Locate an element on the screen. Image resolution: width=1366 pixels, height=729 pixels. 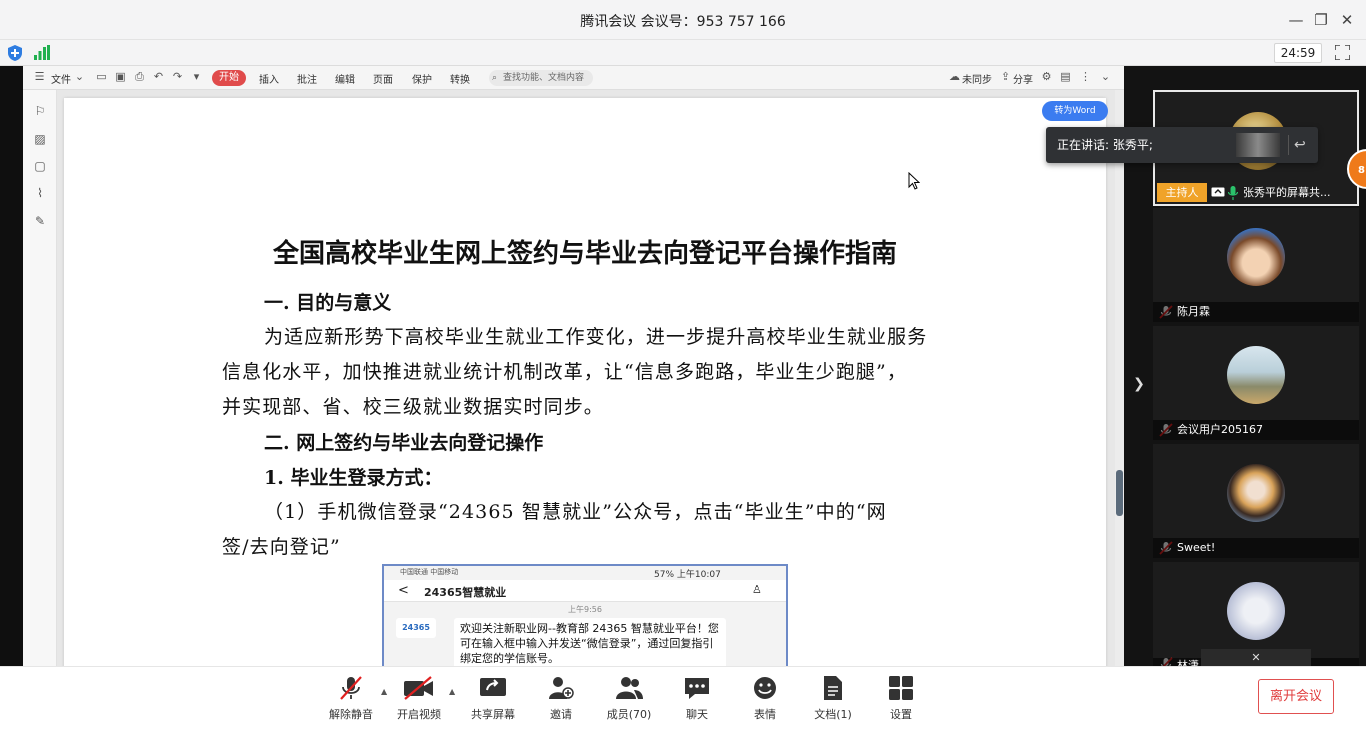
participant-tile: 陈月霖 is located at coordinates (1256, 265).